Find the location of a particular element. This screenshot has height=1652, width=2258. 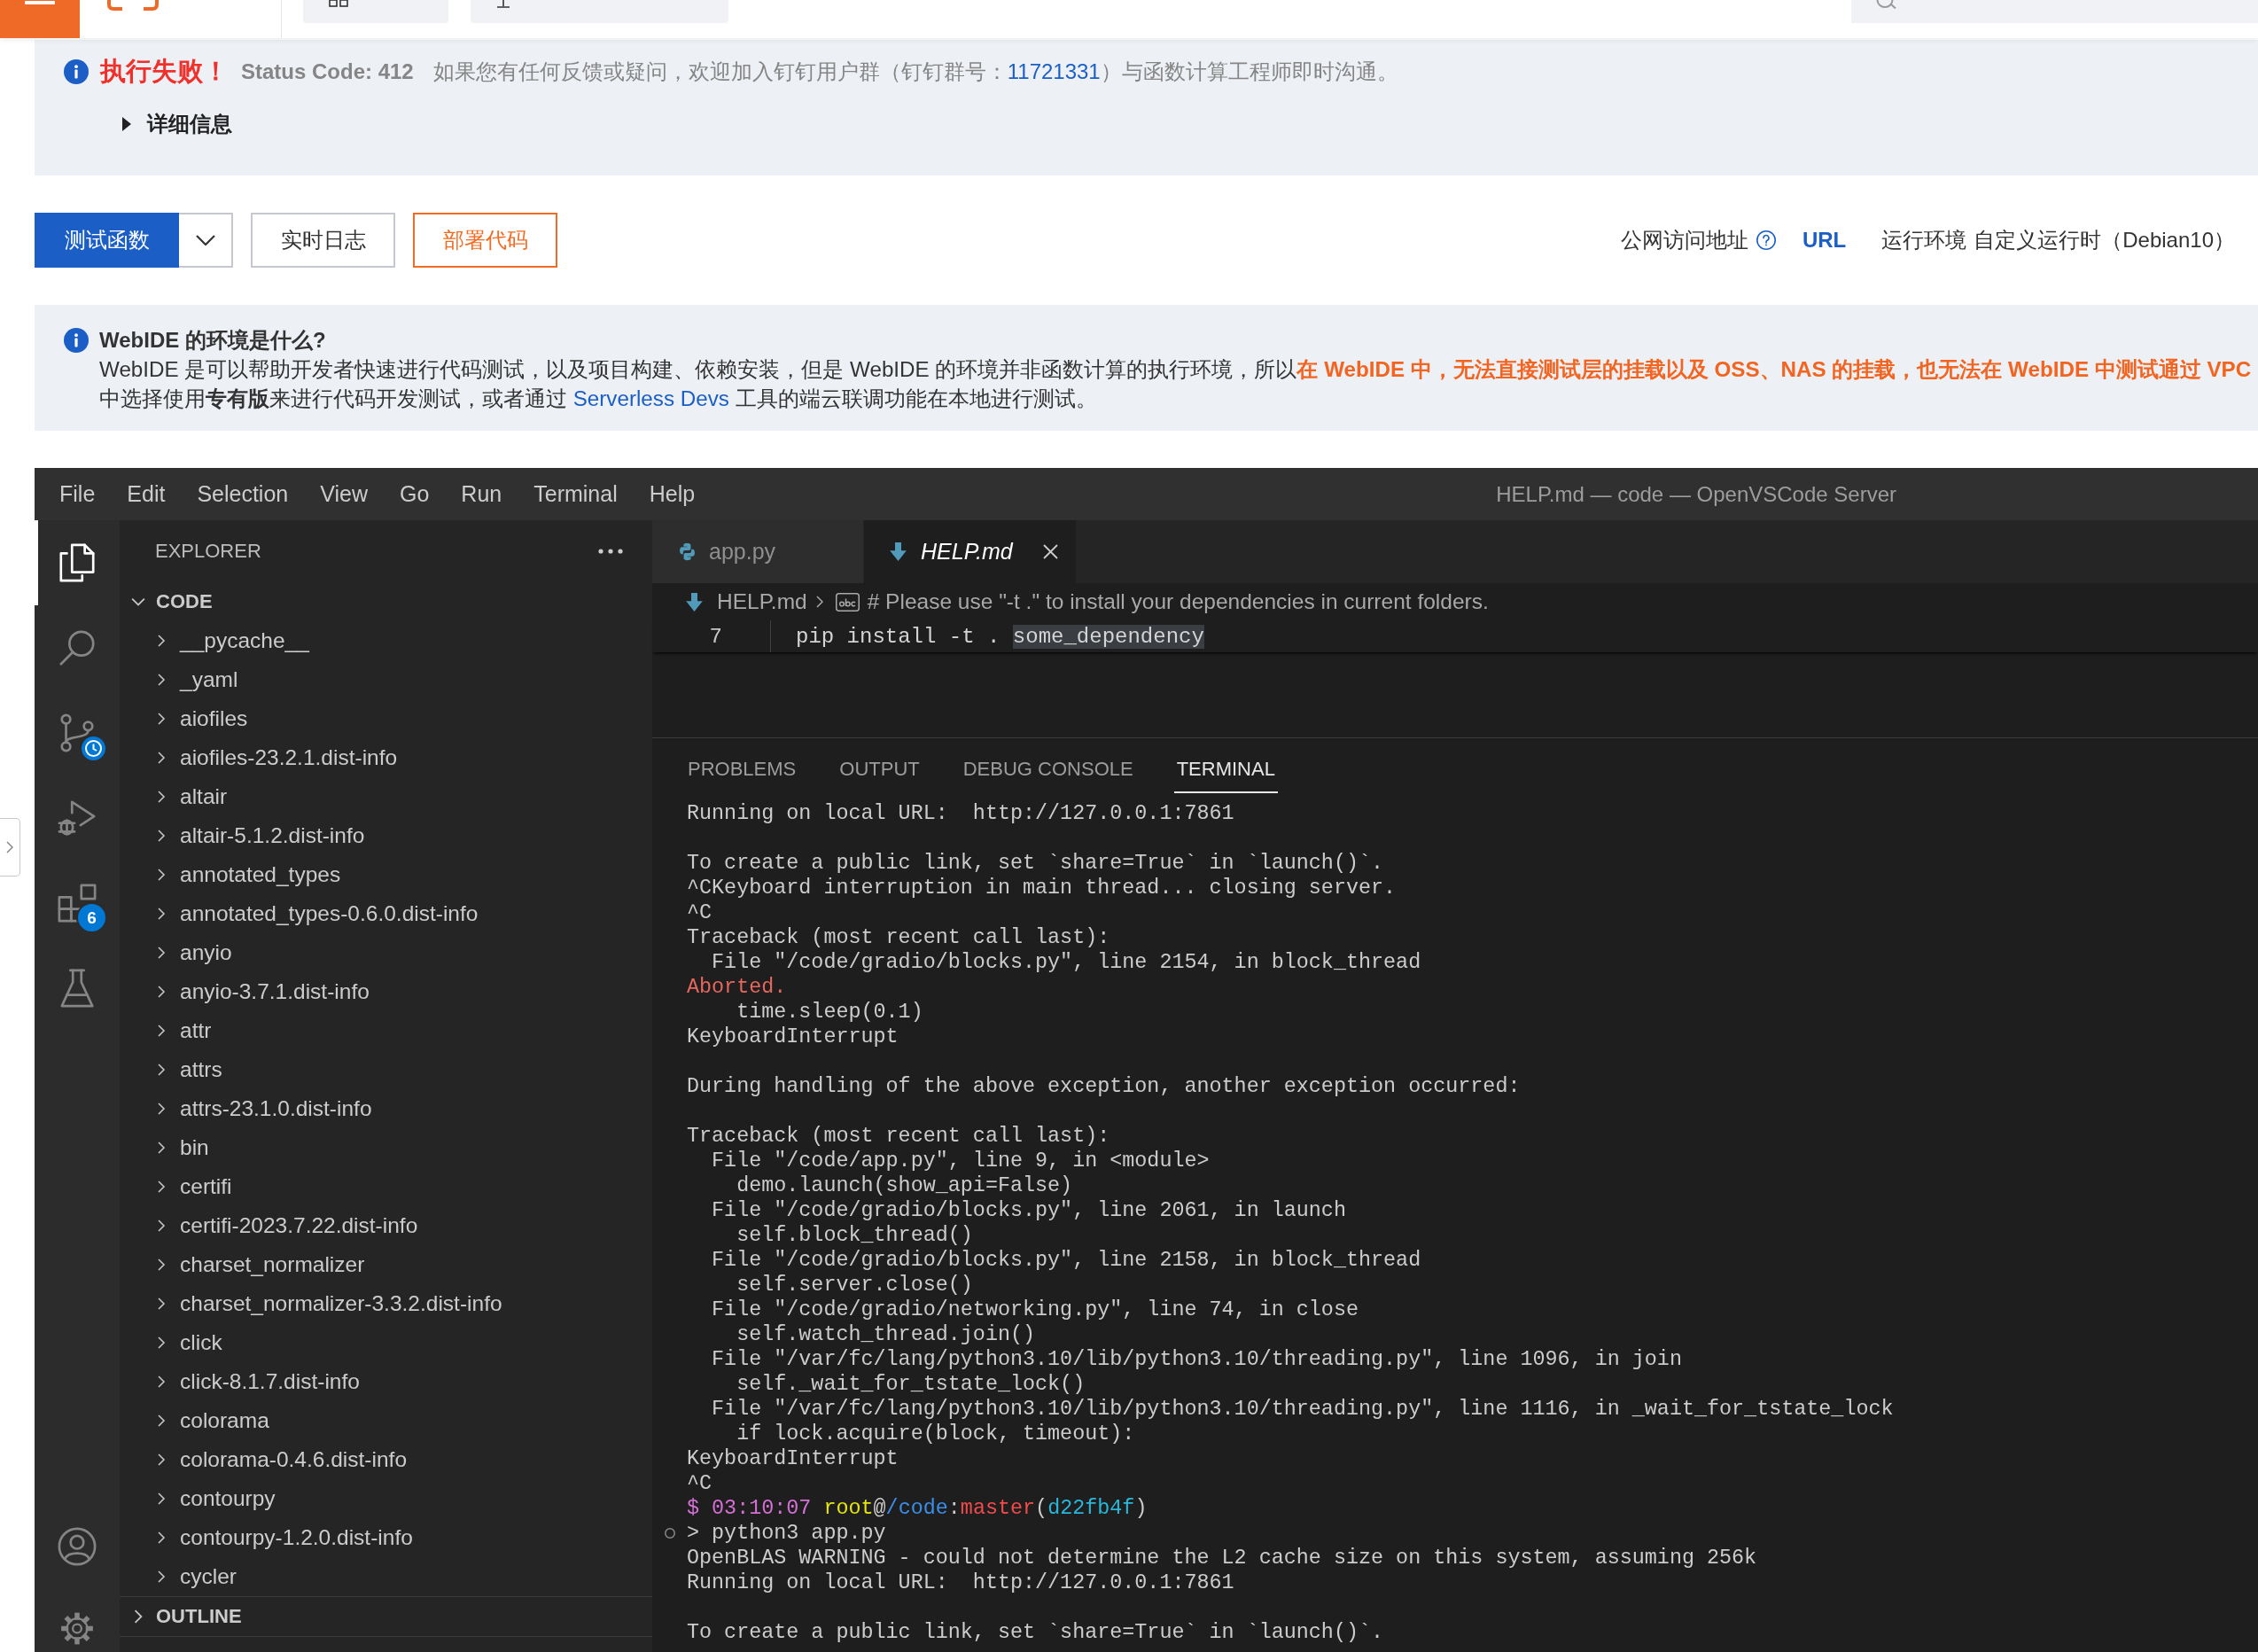

terminal-line: ^CKeyboard interruption in main thread... closing server. is located at coordinates (1042, 888).